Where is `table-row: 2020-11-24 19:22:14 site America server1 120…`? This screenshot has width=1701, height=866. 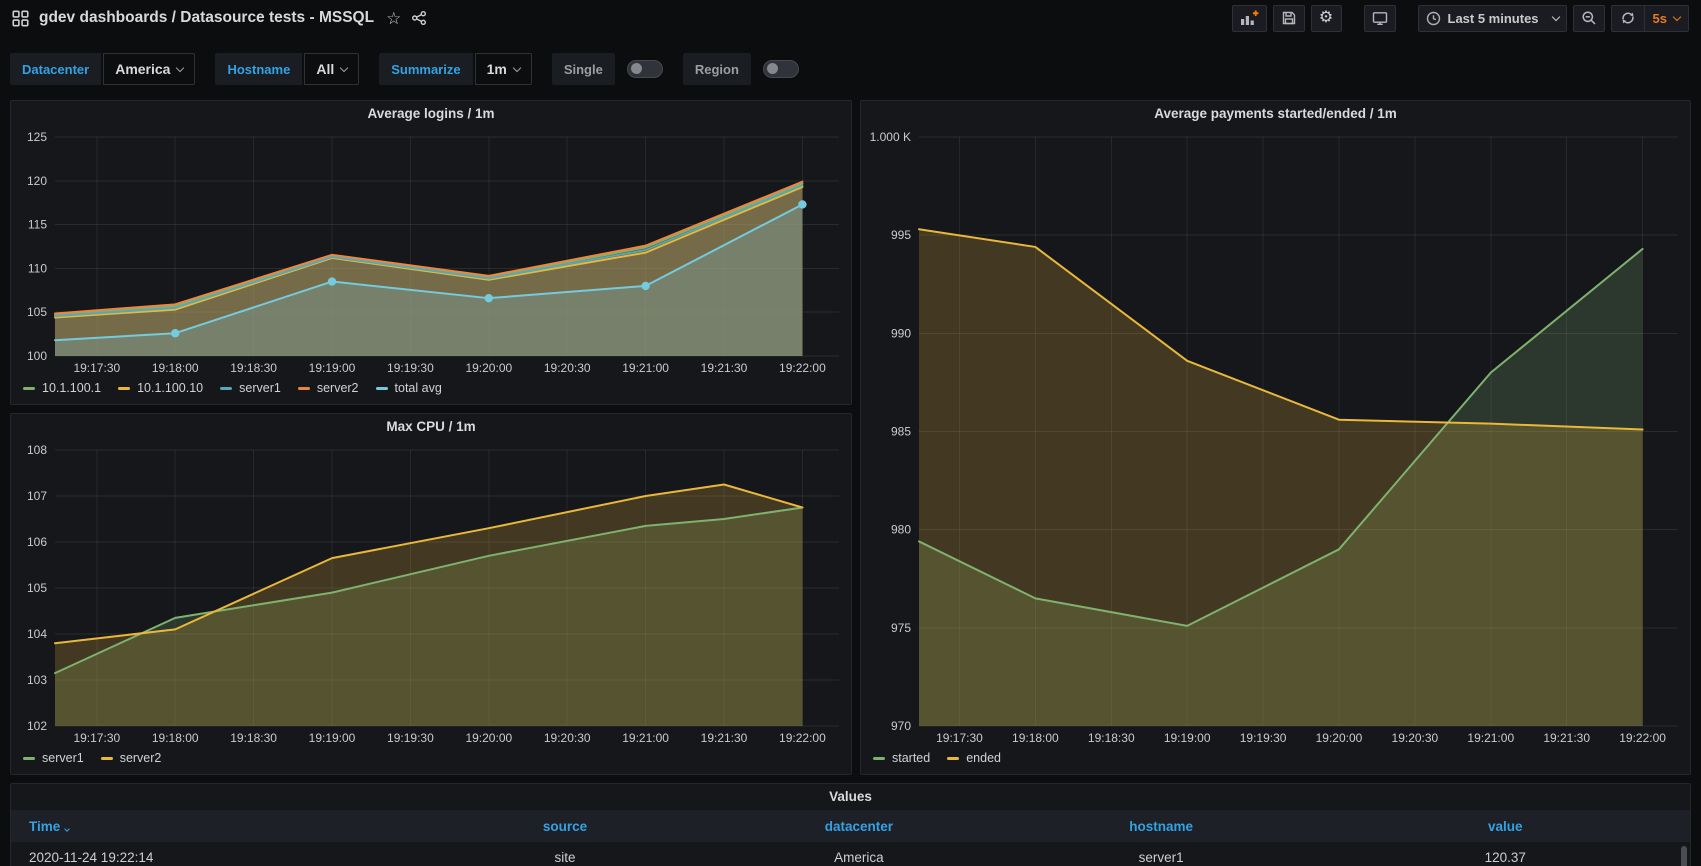 table-row: 2020-11-24 19:22:14 site America server1 120… is located at coordinates (850, 854).